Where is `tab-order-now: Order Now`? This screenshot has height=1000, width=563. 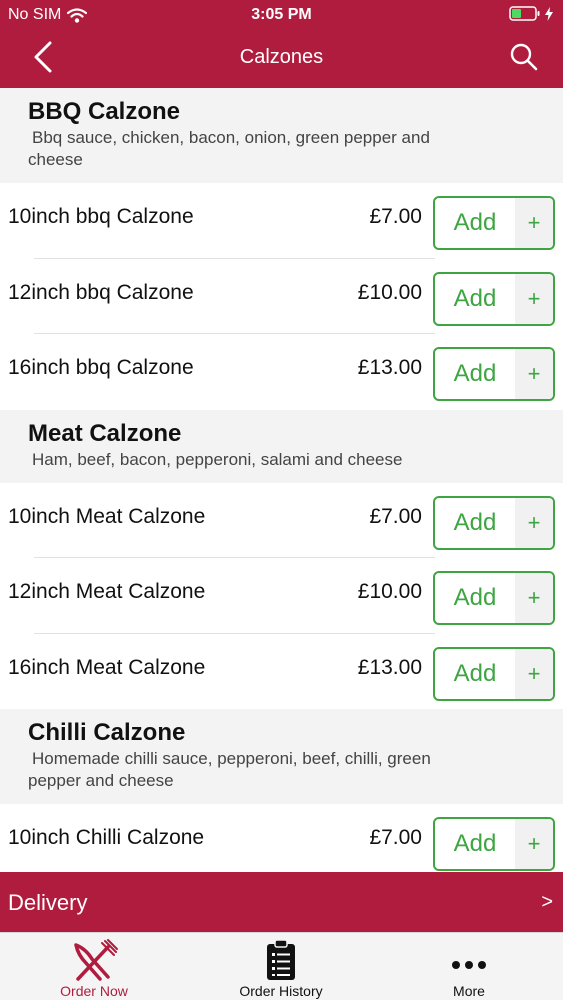 tab-order-now: Order Now is located at coordinates (94, 966).